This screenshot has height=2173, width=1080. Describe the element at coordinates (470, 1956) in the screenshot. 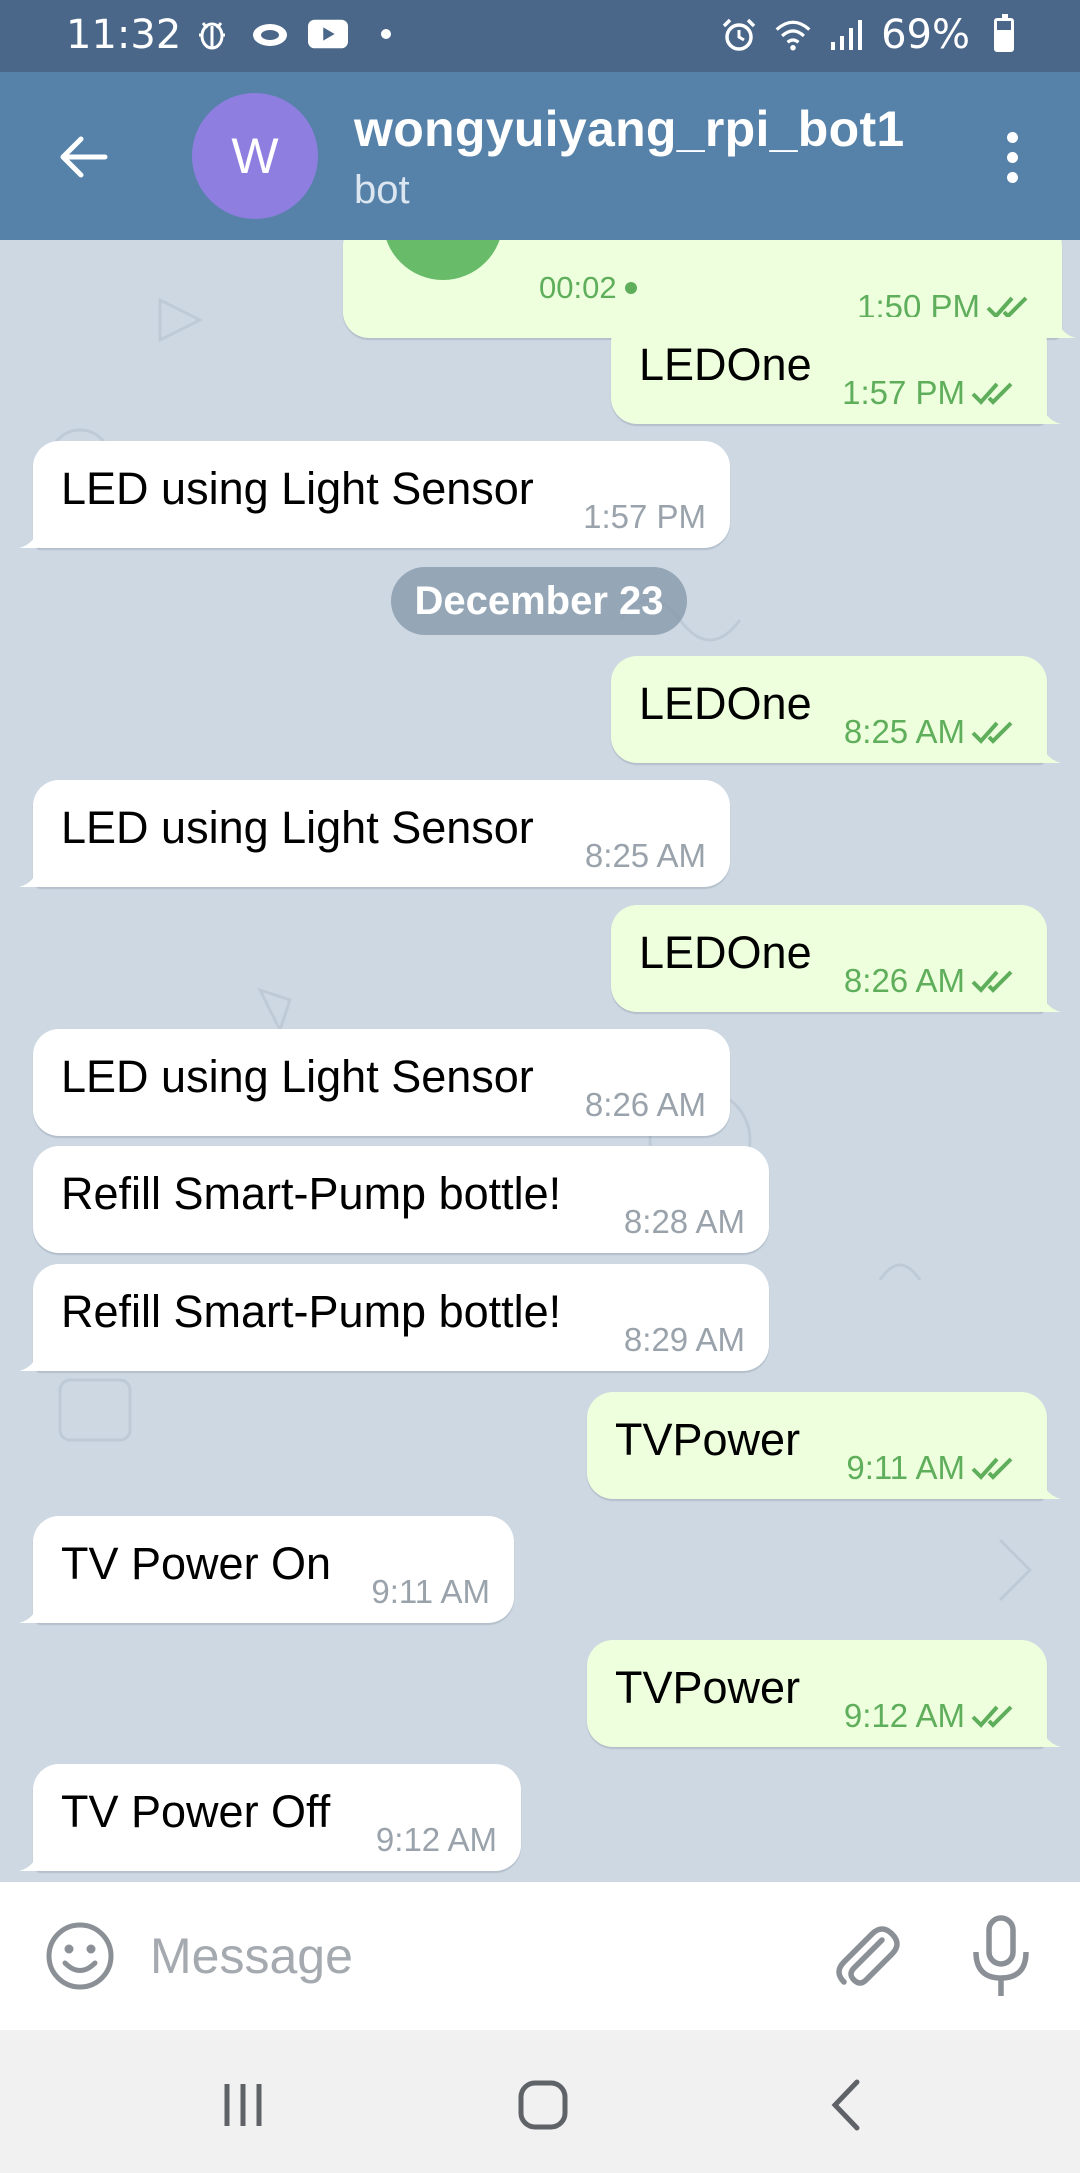

I see `message-input` at that location.